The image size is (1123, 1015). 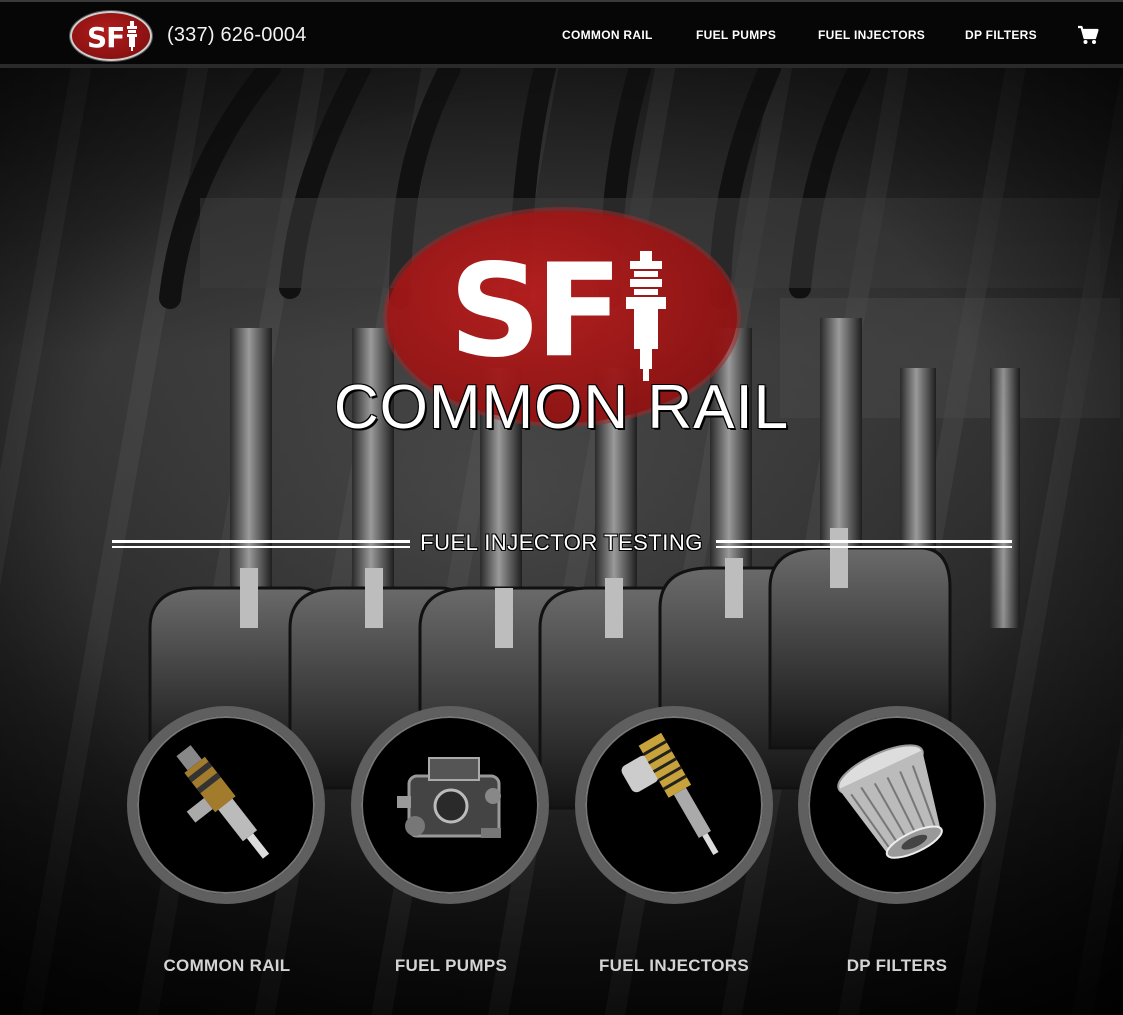 What do you see at coordinates (223, 802) in the screenshot?
I see `common-rail-injector-icon` at bounding box center [223, 802].